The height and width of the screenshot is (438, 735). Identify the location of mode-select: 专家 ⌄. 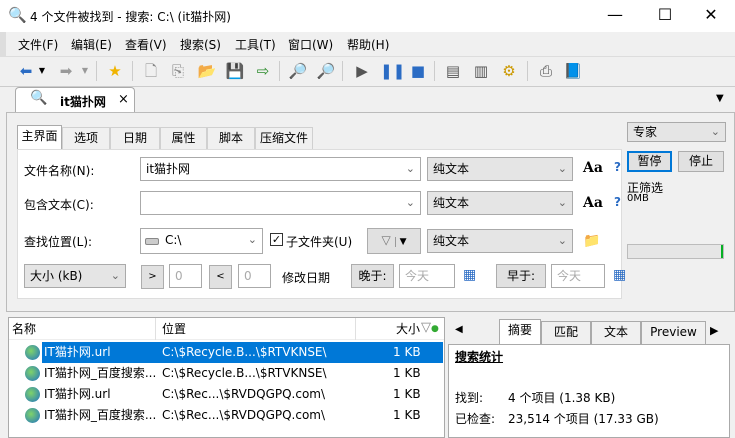
(676, 132).